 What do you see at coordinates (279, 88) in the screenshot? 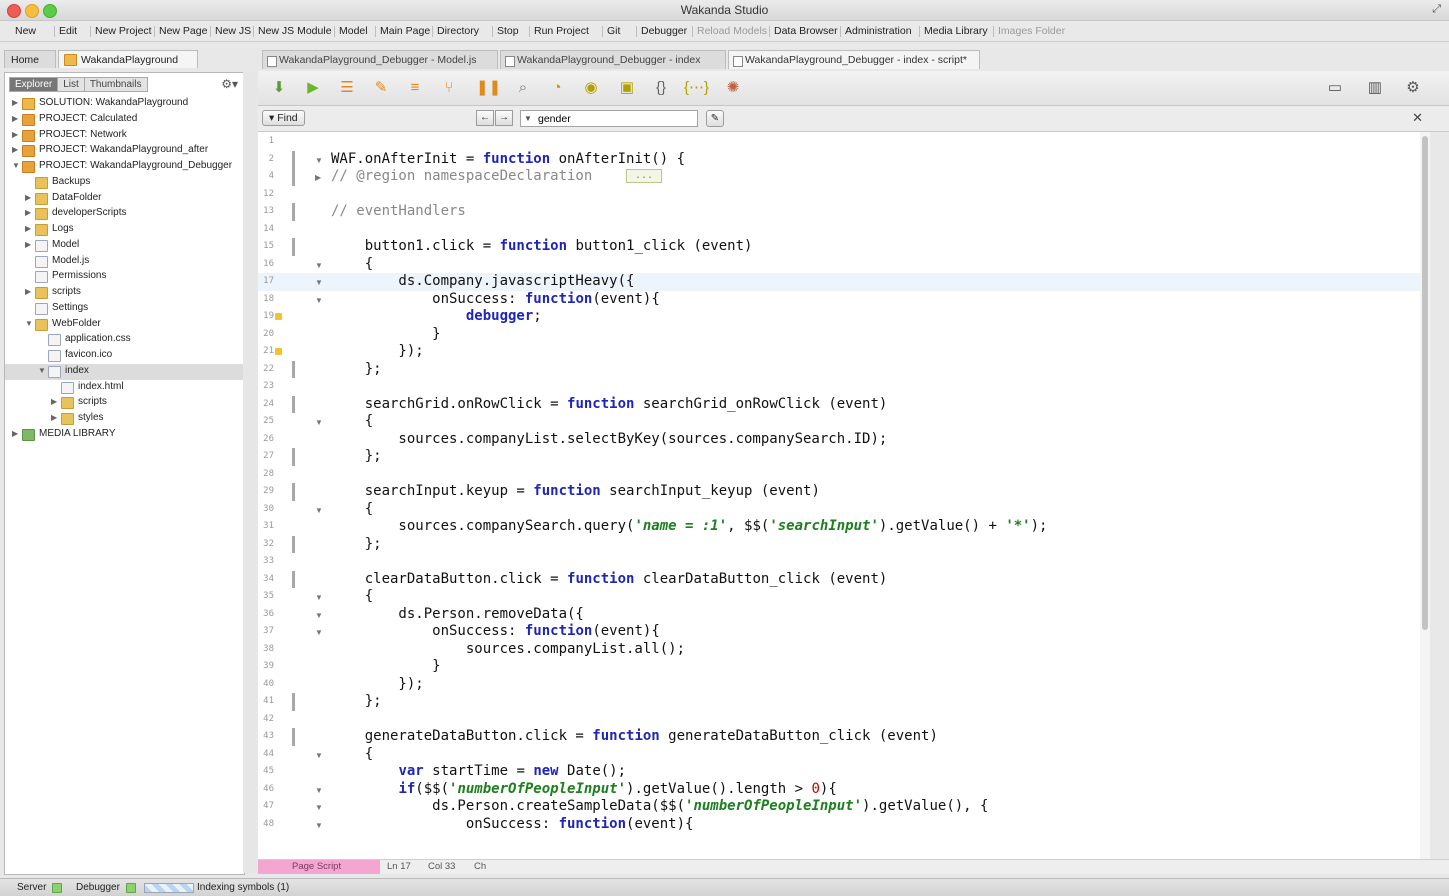
I see `save-icon: ⬇` at bounding box center [279, 88].